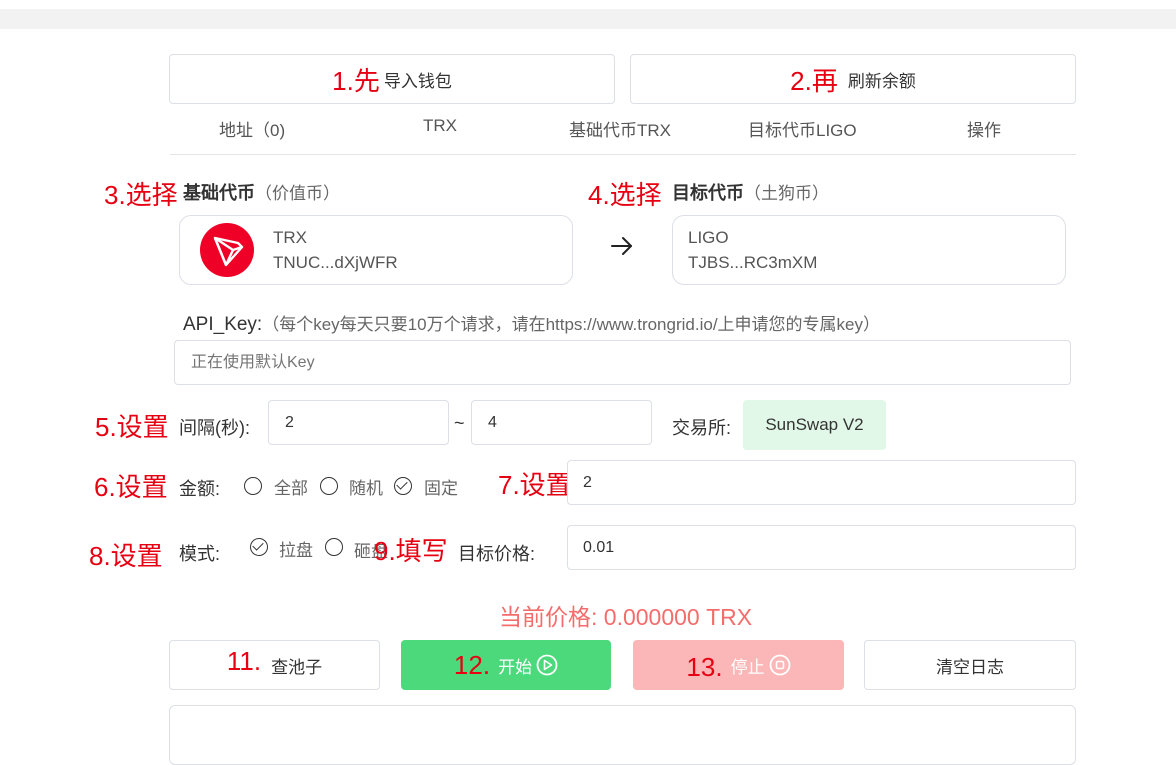 The image size is (1176, 765). I want to click on start-label: 开始, so click(515, 667).